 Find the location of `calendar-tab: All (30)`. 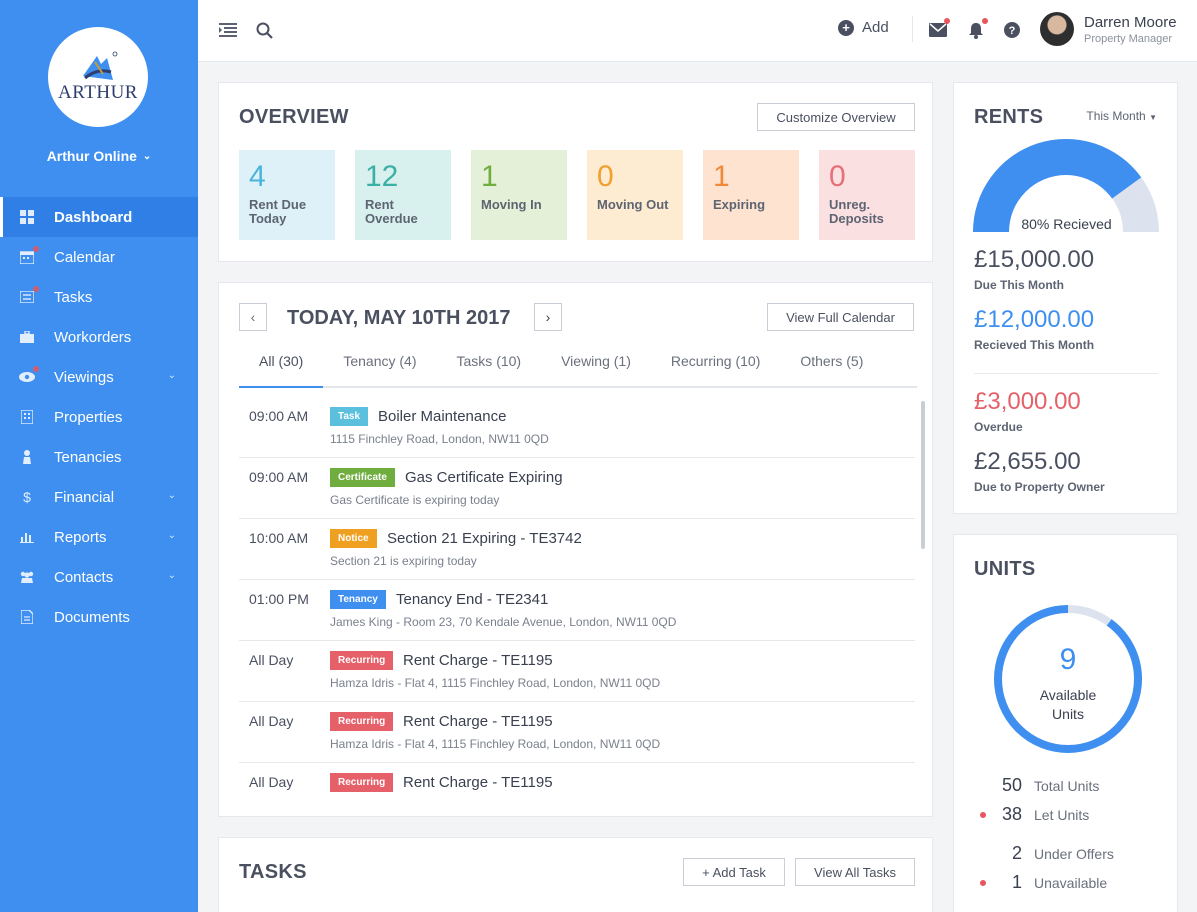

calendar-tab: All (30) is located at coordinates (281, 370).